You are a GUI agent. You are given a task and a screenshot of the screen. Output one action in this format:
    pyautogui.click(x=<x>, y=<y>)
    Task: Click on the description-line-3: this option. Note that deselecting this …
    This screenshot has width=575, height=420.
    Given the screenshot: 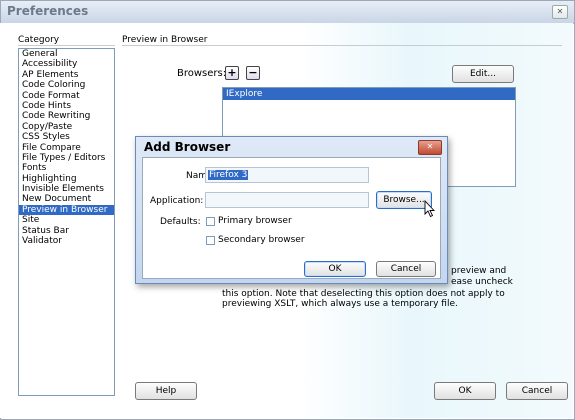 What is the action you would take?
    pyautogui.click(x=363, y=294)
    